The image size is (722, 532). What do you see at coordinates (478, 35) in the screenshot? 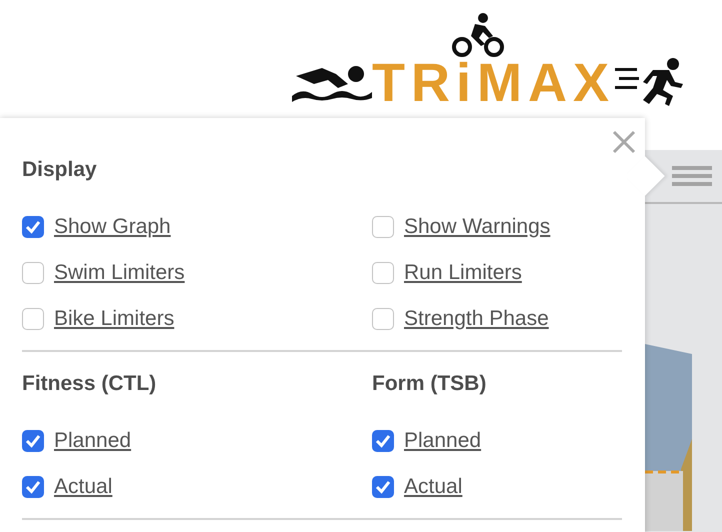
I see `cyclist-icon` at bounding box center [478, 35].